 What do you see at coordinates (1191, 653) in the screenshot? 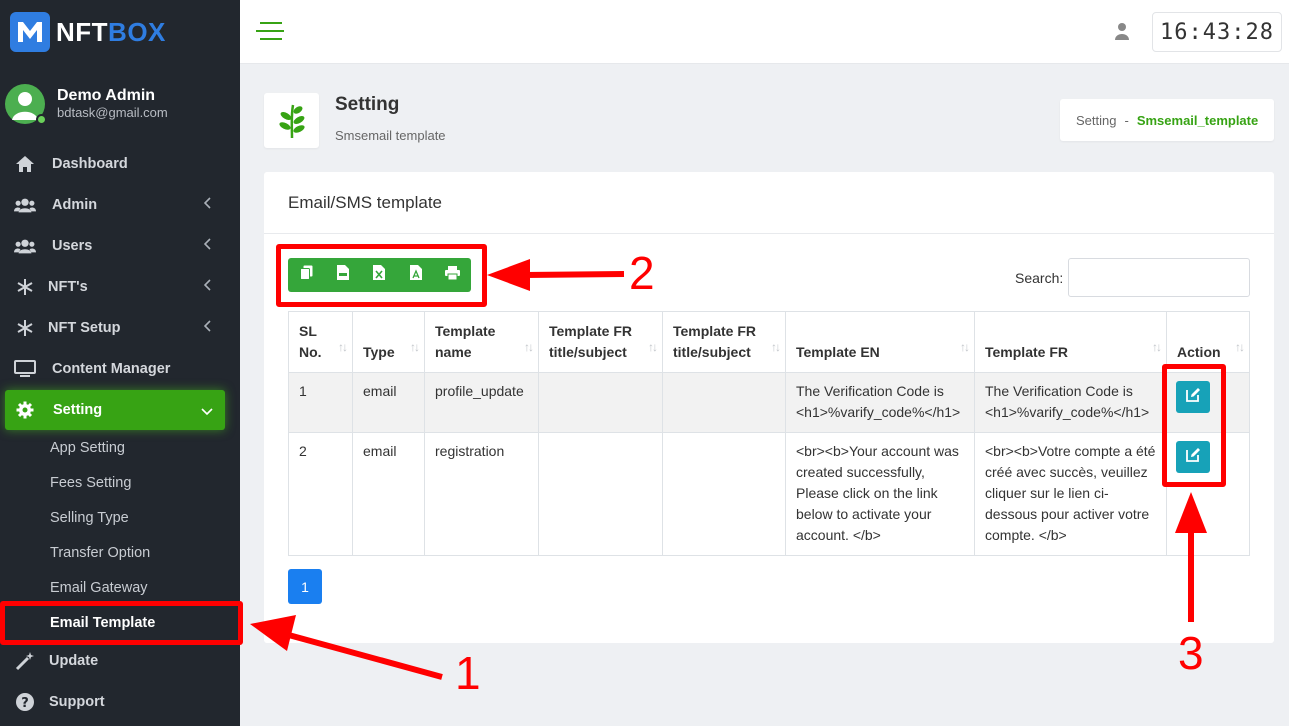
I see `annotation-number-3: 3` at bounding box center [1191, 653].